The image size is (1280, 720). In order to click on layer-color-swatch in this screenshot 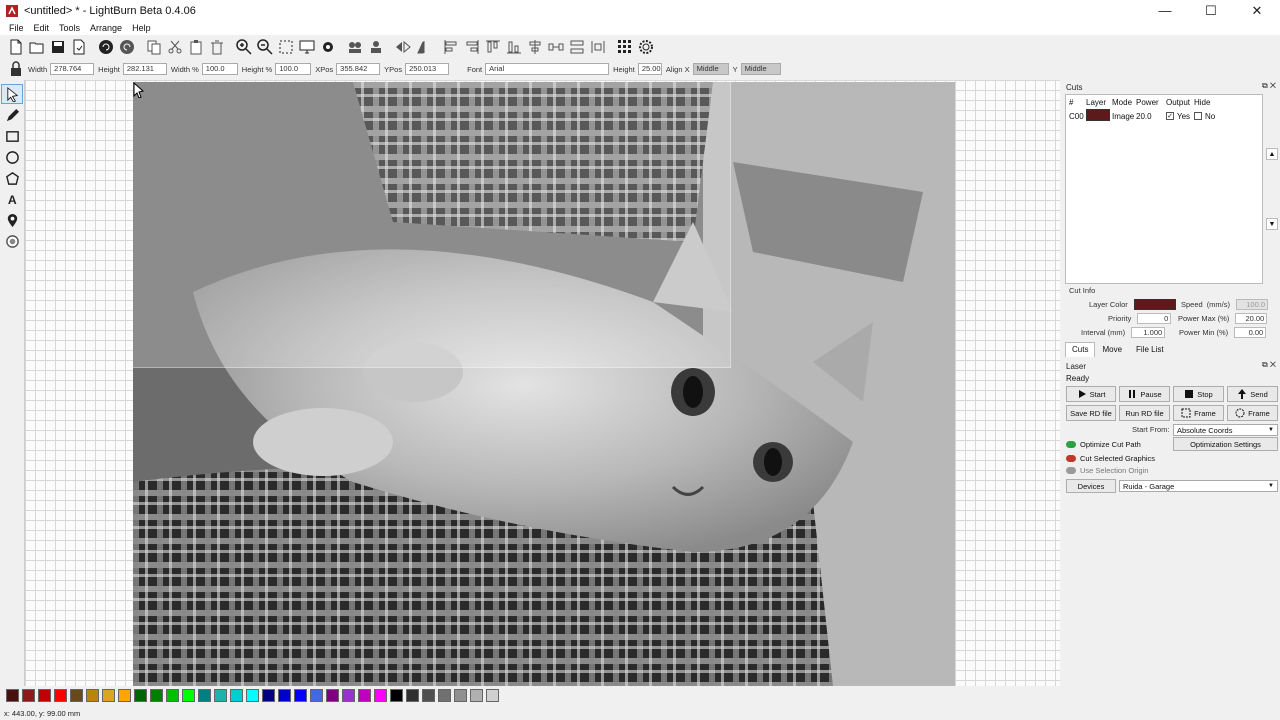, I will do `click(1098, 115)`.